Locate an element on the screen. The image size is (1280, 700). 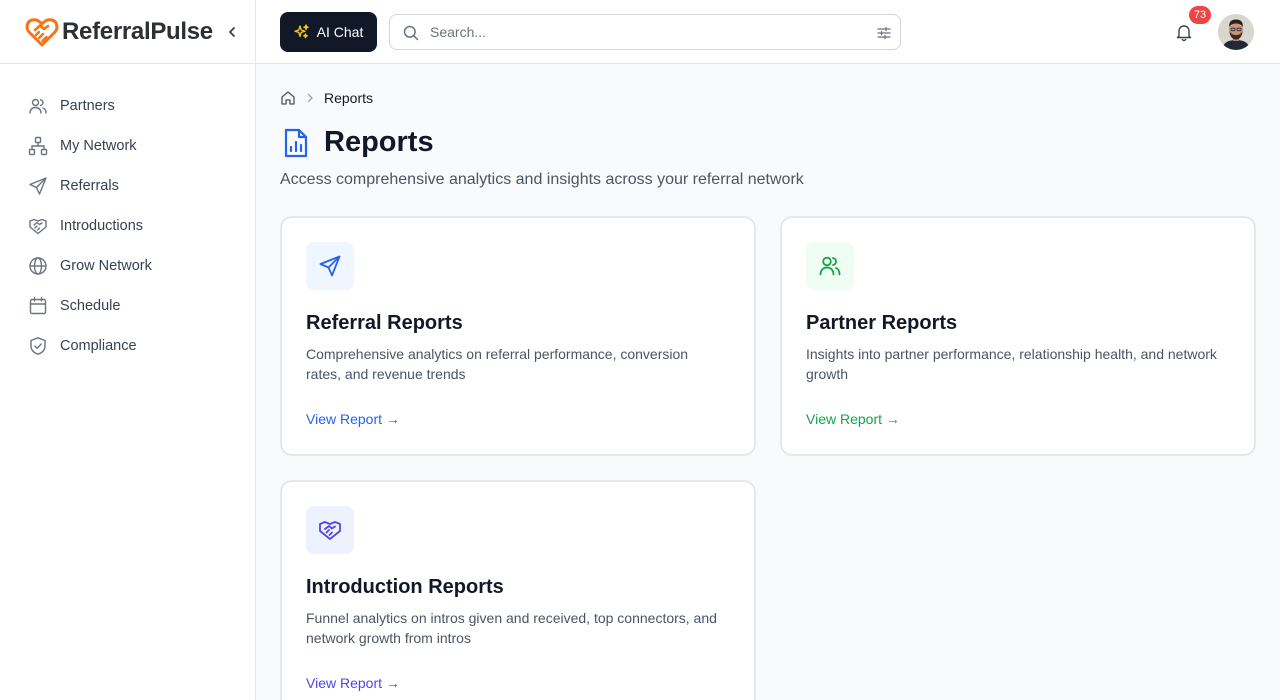
sidebar-item-label: Schedule is located at coordinates (90, 306).